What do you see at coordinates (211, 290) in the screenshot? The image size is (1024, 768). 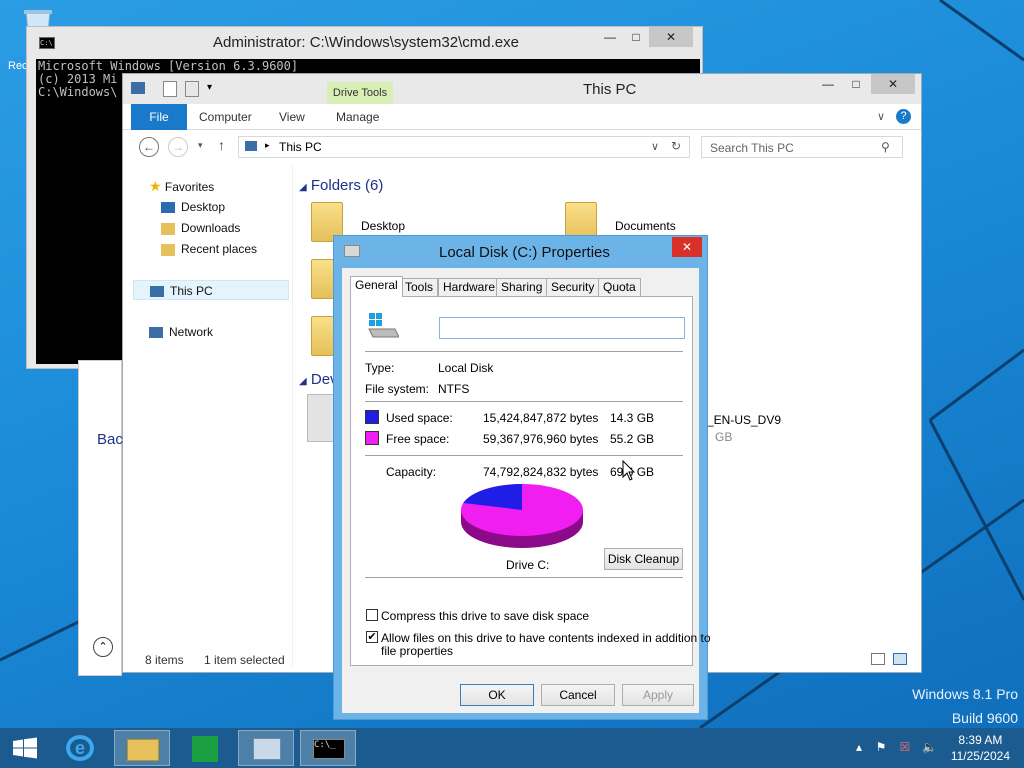 I see `nav-this-pc: This PC` at bounding box center [211, 290].